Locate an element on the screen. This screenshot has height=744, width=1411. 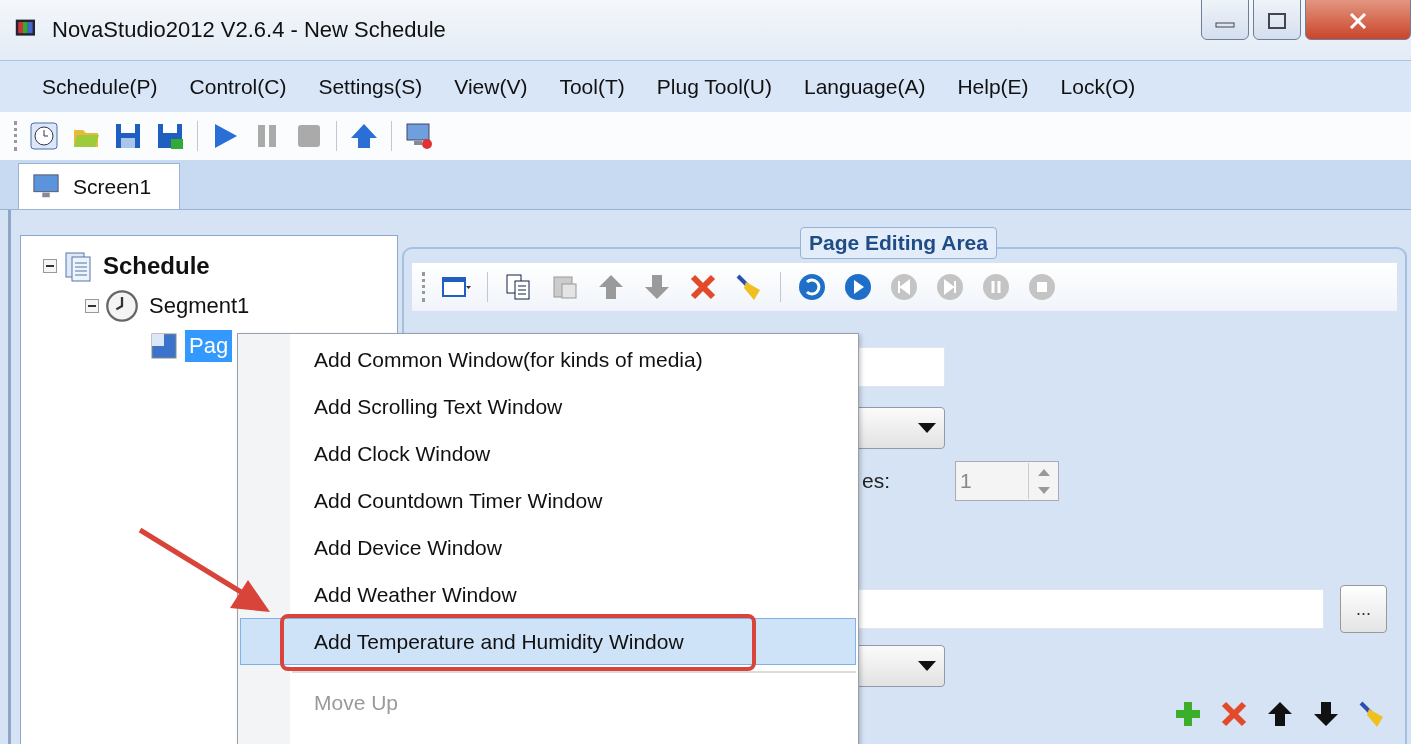
refresh-icon is located at coordinates (812, 287).